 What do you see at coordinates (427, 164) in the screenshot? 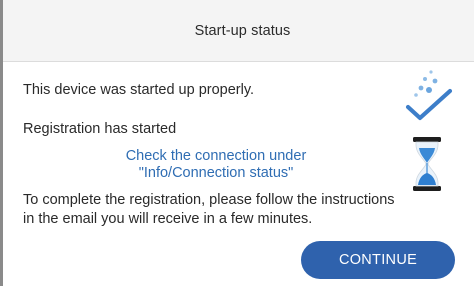
I see `hourglass-icon` at bounding box center [427, 164].